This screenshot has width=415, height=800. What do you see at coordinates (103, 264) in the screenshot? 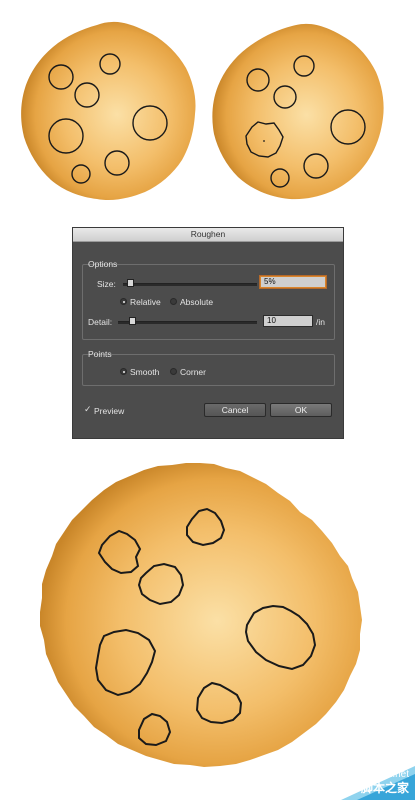
I see `options-label: Options` at bounding box center [103, 264].